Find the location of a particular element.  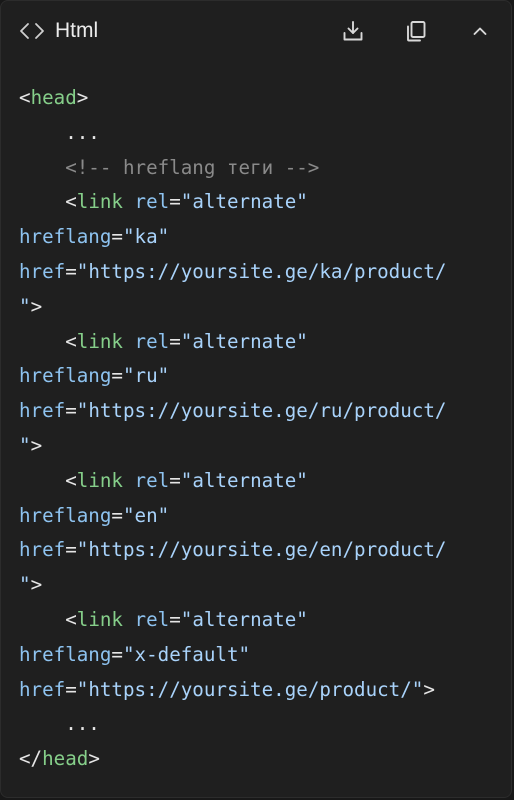

copy-button is located at coordinates (416, 31).